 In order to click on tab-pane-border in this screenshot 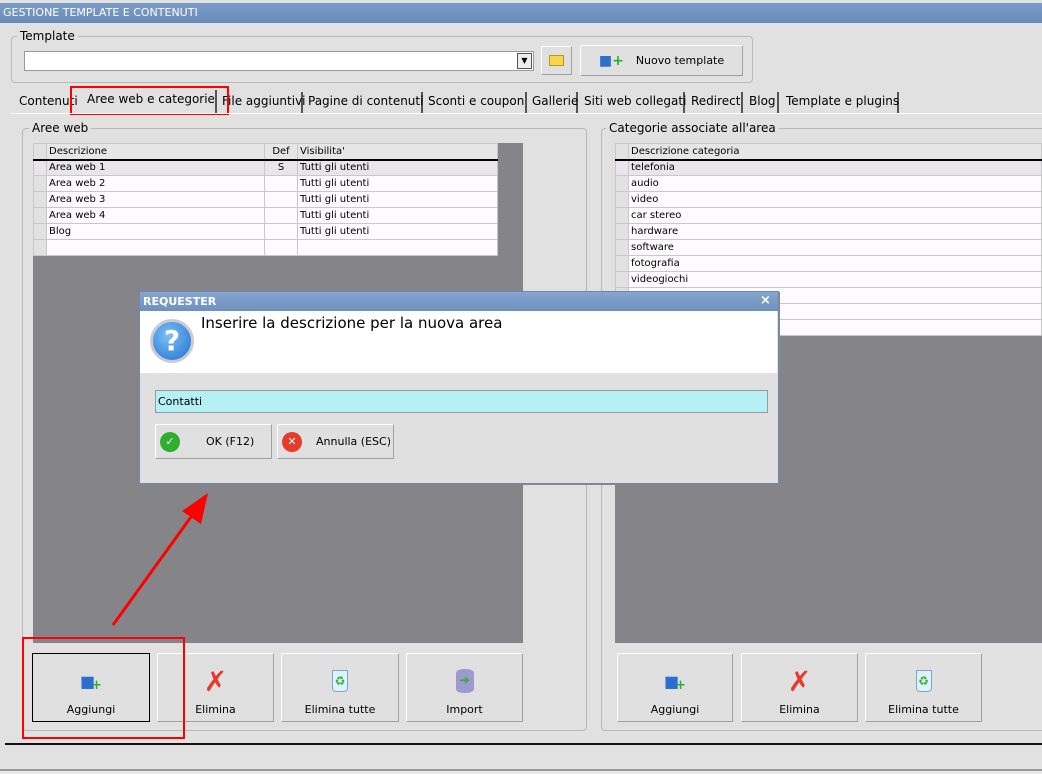, I will do `click(526, 113)`.